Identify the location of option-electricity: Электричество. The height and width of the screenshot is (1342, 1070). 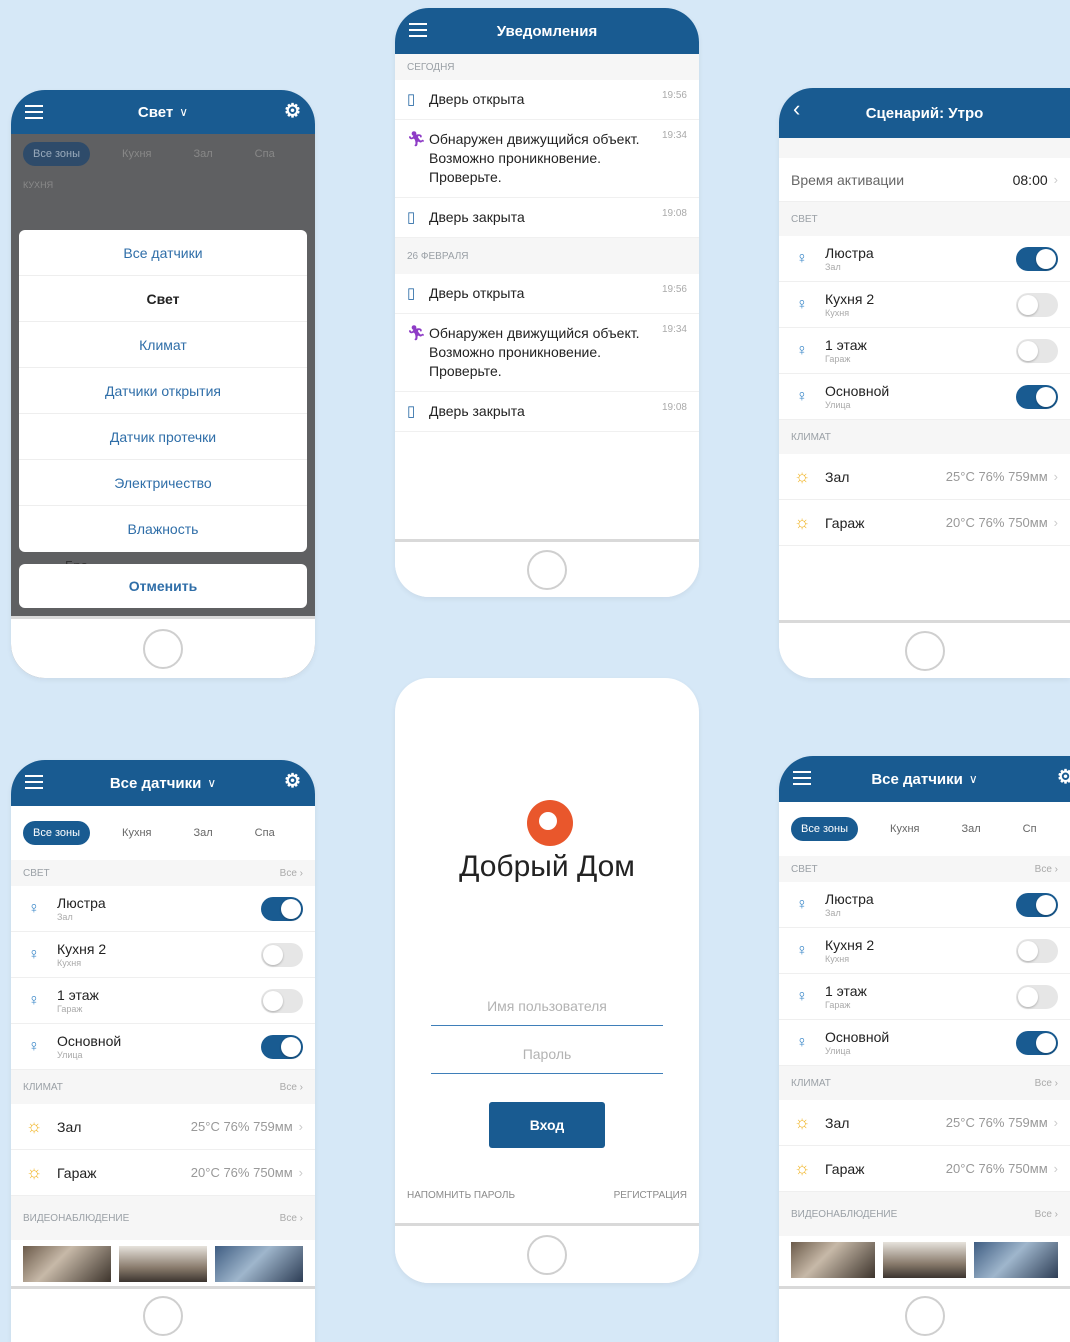
(163, 483).